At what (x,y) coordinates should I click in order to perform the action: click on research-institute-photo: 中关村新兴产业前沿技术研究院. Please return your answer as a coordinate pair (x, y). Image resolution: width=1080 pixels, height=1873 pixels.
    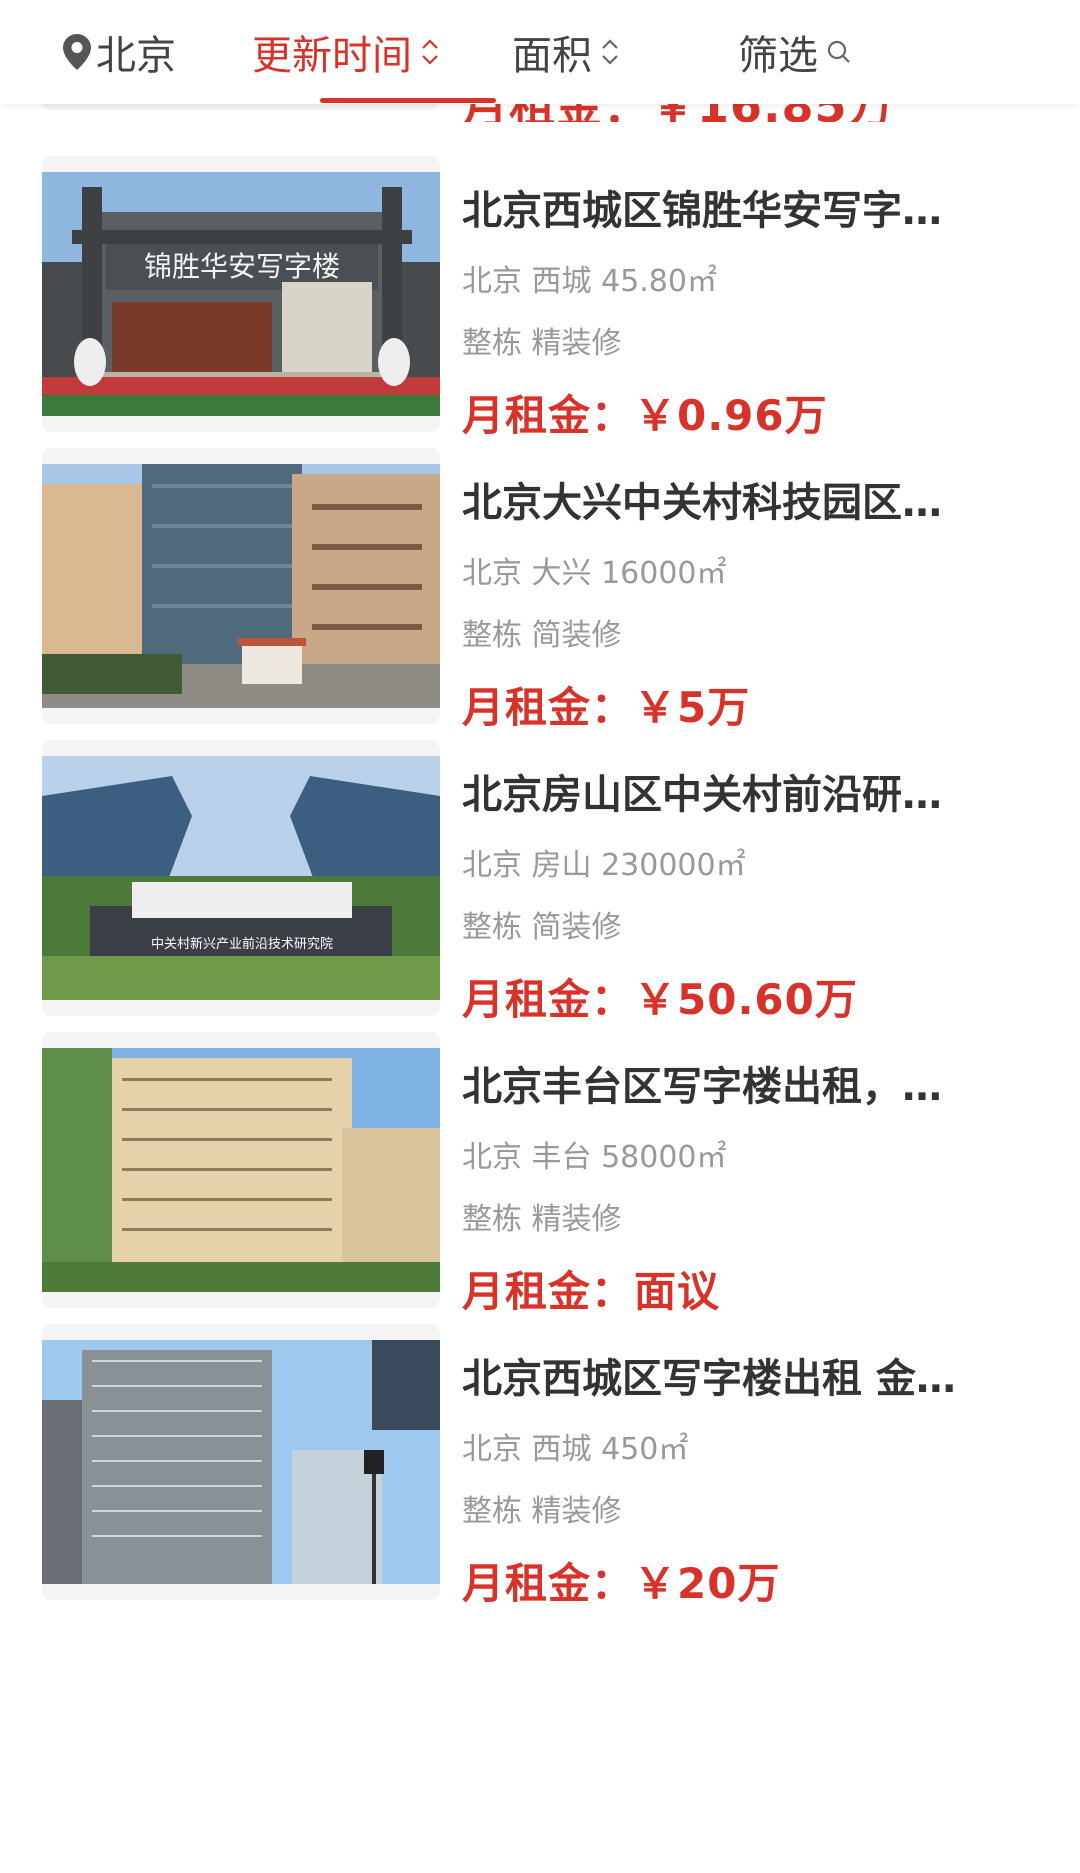
    Looking at the image, I should click on (241, 878).